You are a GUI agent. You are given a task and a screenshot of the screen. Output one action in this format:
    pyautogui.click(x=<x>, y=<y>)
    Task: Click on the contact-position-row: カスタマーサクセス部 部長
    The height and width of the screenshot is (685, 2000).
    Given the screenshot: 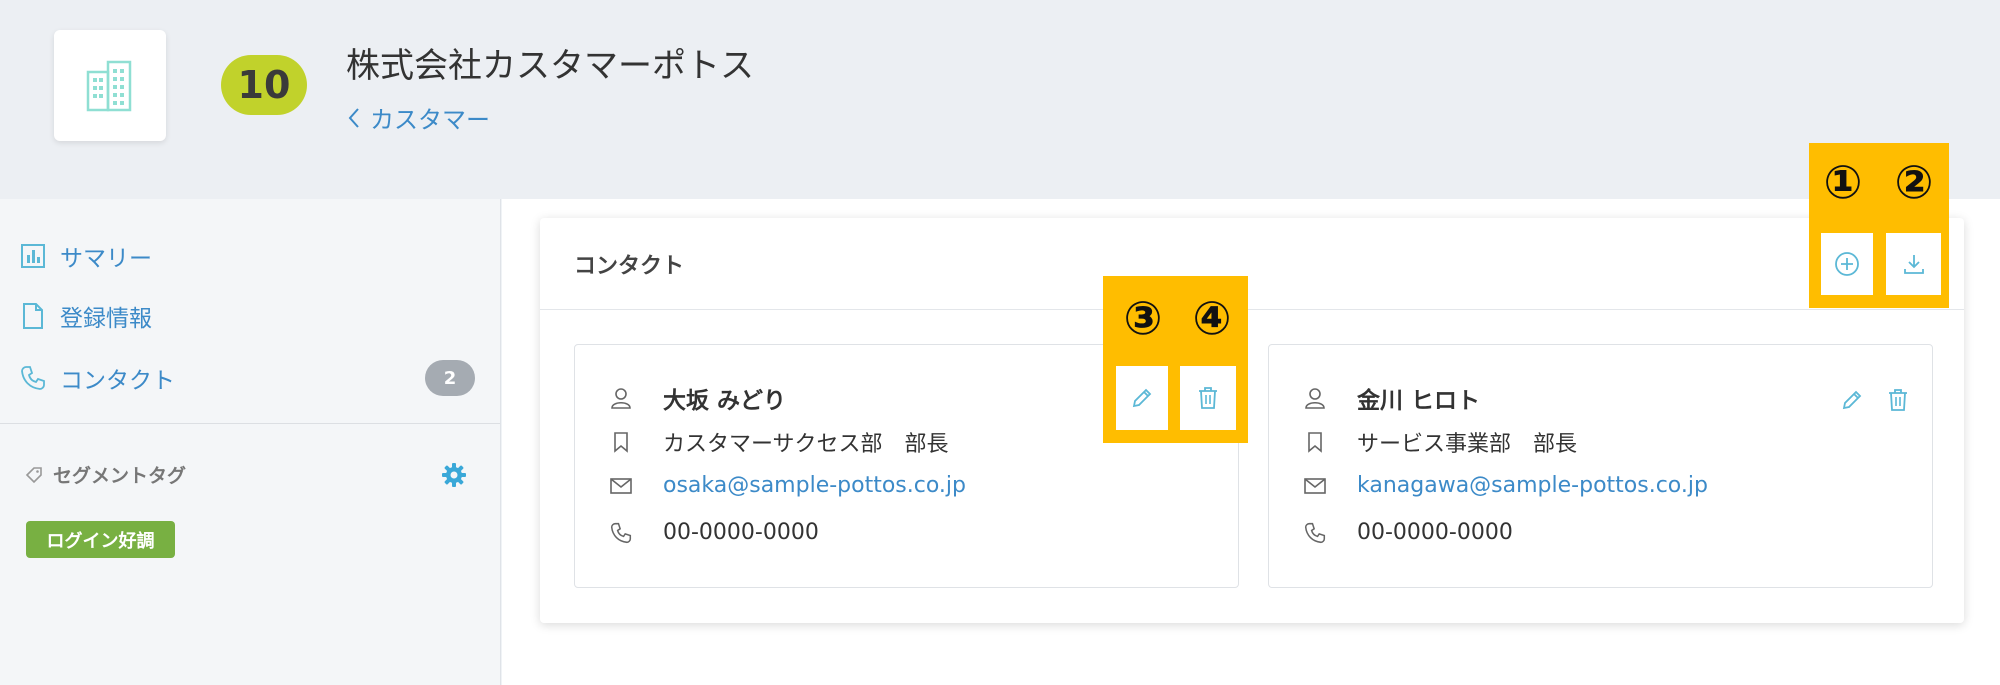 What is the action you would take?
    pyautogui.click(x=779, y=442)
    